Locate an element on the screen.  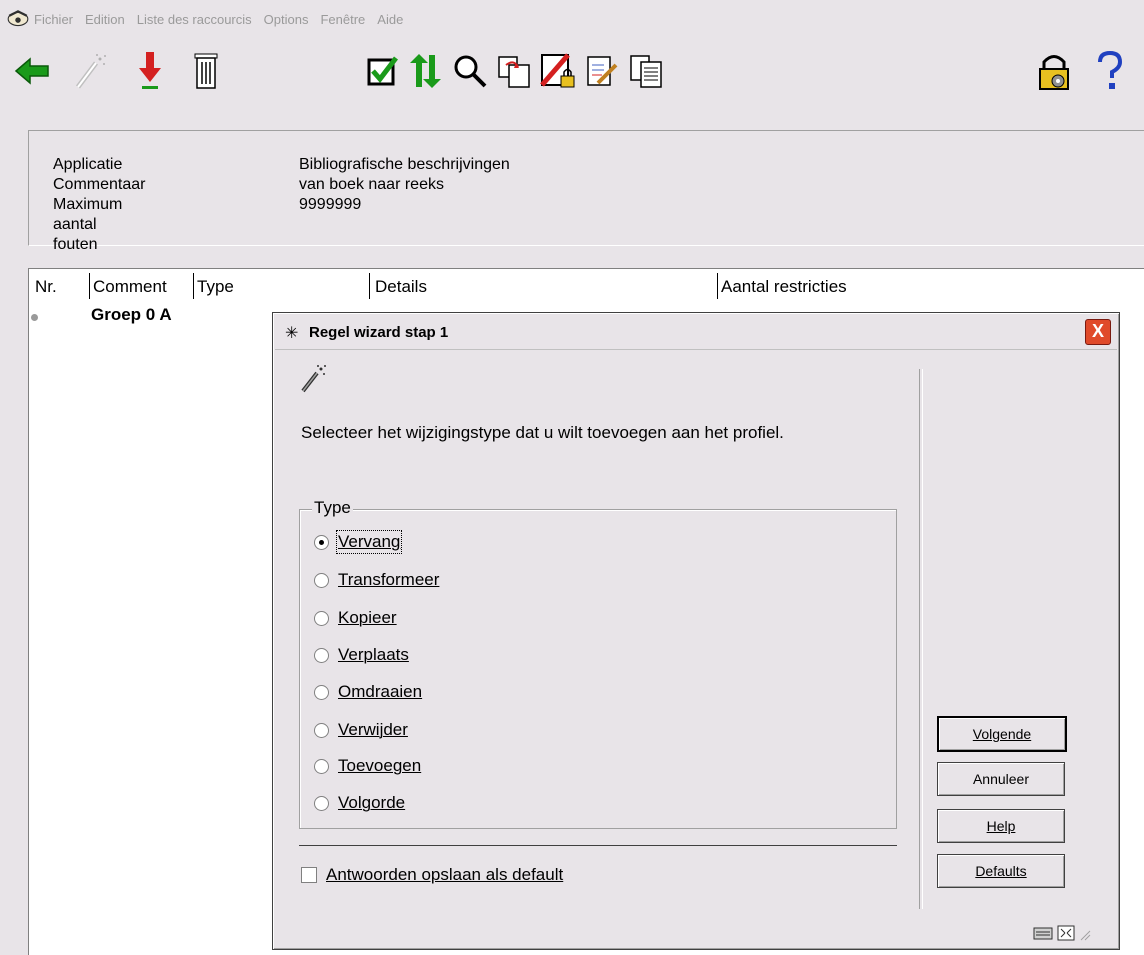
dialog-status-icons is located at coordinates (1062, 933).